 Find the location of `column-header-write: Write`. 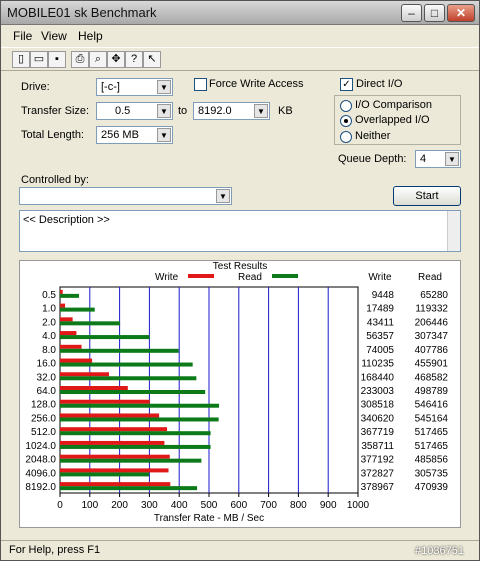

column-header-write: Write is located at coordinates (380, 277).